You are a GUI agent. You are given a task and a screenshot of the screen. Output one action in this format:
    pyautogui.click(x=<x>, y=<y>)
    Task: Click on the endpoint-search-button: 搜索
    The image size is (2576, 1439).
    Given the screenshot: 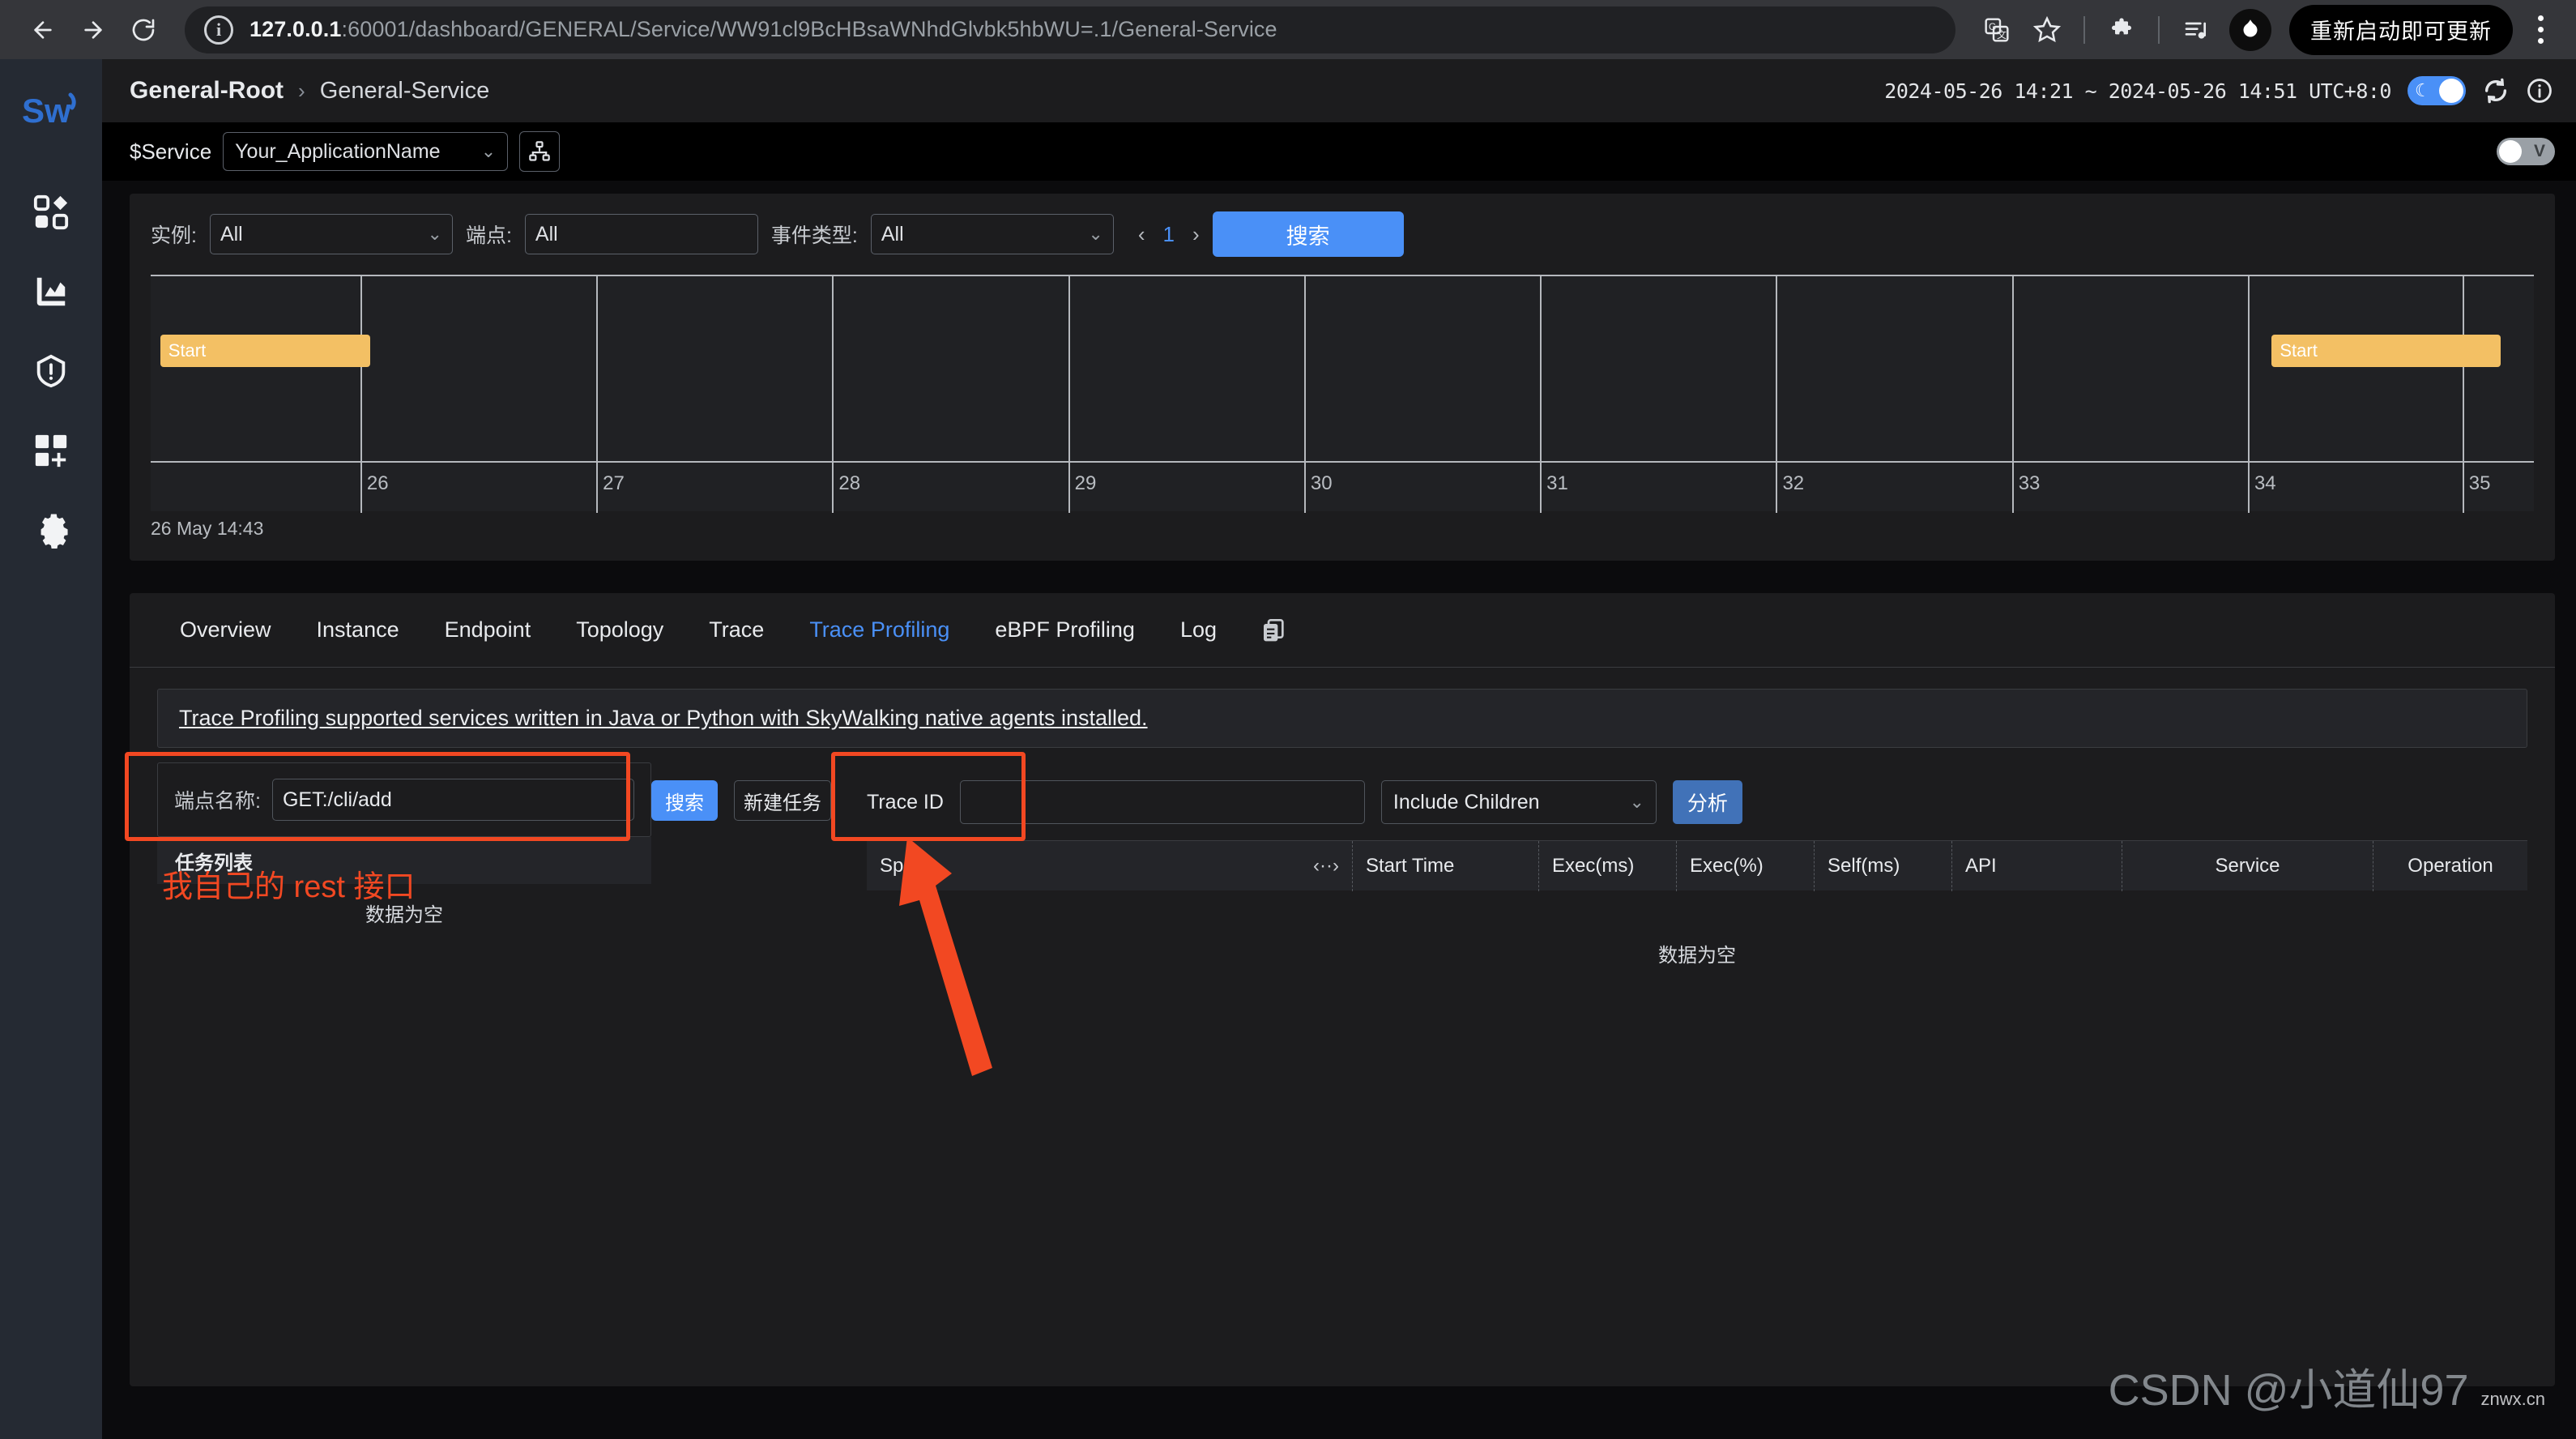 What is the action you would take?
    pyautogui.click(x=684, y=800)
    